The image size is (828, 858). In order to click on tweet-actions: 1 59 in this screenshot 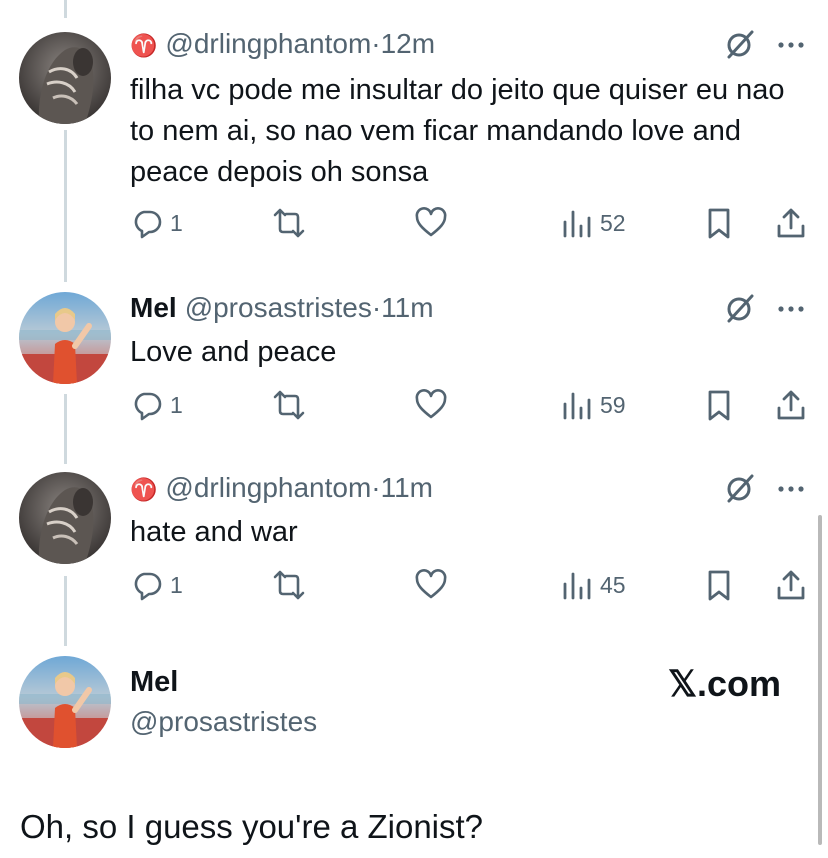, I will do `click(470, 406)`.